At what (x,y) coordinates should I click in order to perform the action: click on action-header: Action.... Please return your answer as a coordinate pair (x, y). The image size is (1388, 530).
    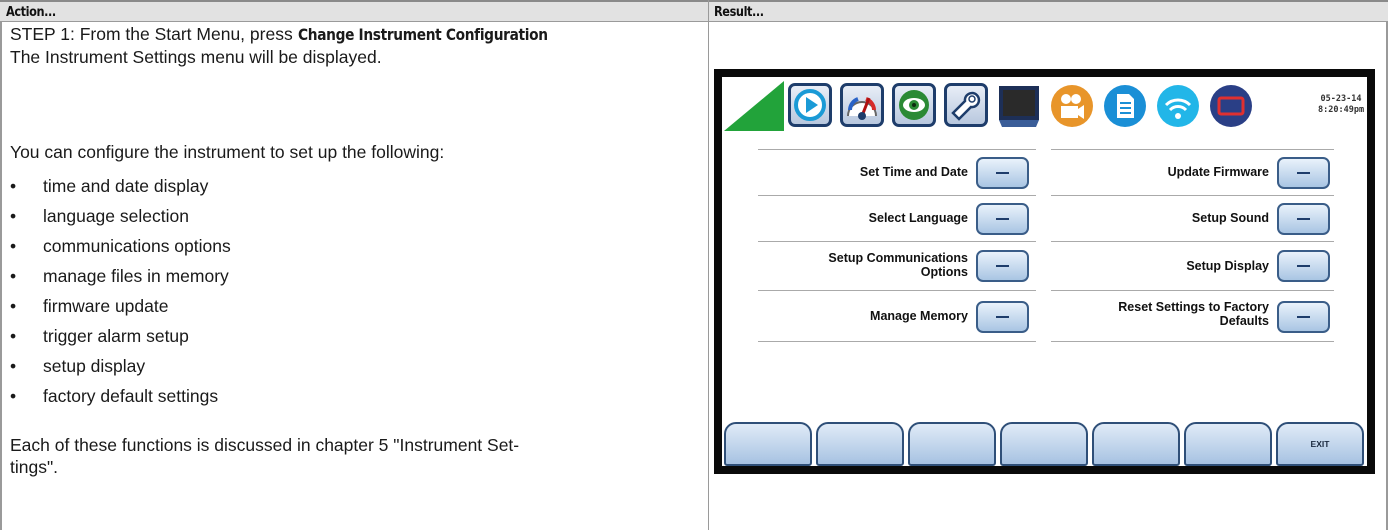
    Looking at the image, I should click on (31, 12).